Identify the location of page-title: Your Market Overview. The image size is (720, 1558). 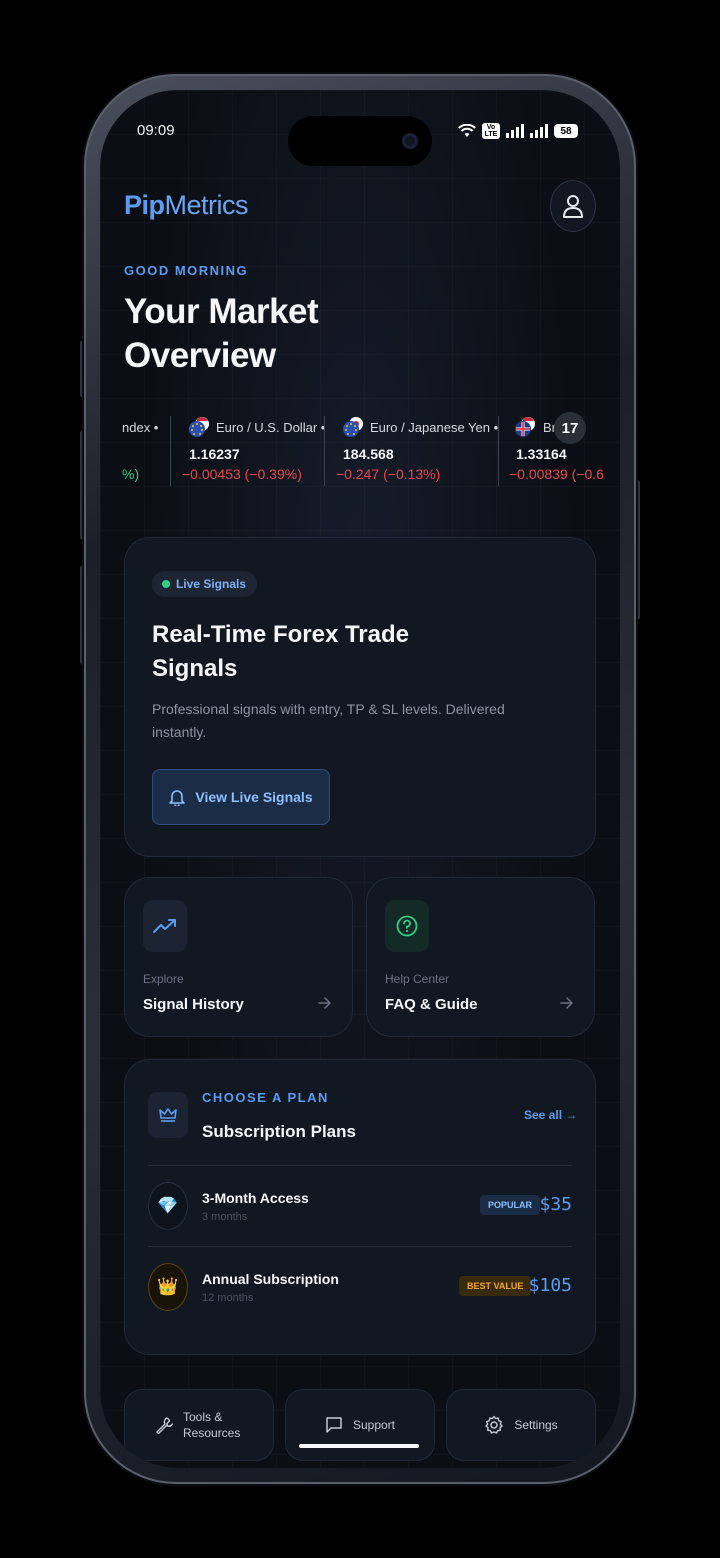
(221, 333).